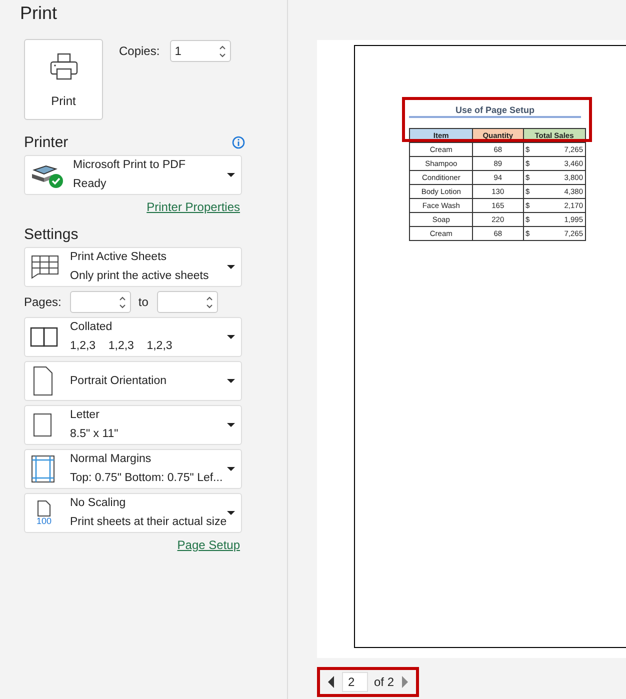 The width and height of the screenshot is (626, 699). What do you see at coordinates (405, 682) in the screenshot?
I see `next-page-icon` at bounding box center [405, 682].